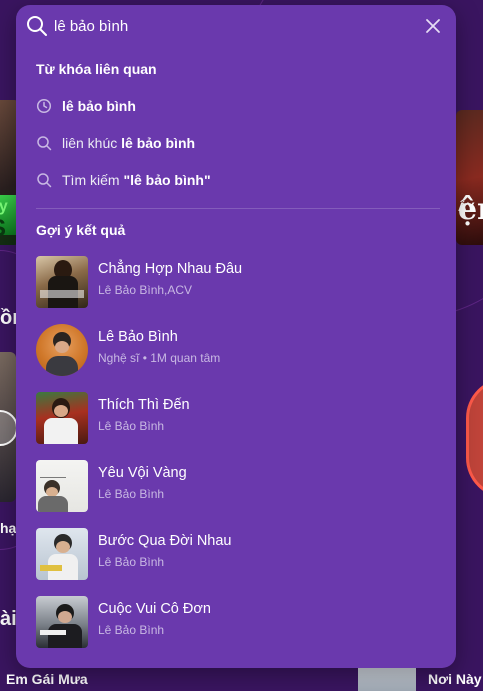 Image resolution: width=483 pixels, height=691 pixels. Describe the element at coordinates (4, 206) in the screenshot. I see `bg-card-text: ay` at that location.